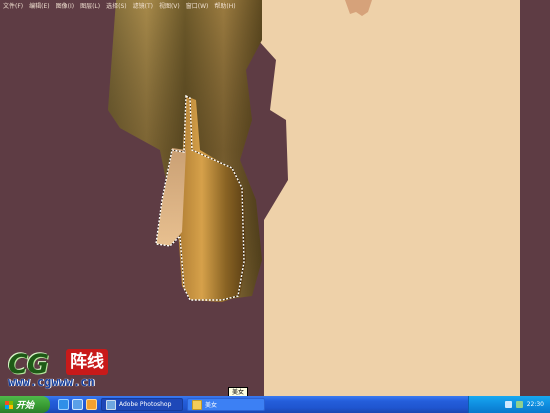 Image resolution: width=550 pixels, height=413 pixels. Describe the element at coordinates (87, 362) in the screenshot. I see `logo-cn-badge: 阵线` at that location.